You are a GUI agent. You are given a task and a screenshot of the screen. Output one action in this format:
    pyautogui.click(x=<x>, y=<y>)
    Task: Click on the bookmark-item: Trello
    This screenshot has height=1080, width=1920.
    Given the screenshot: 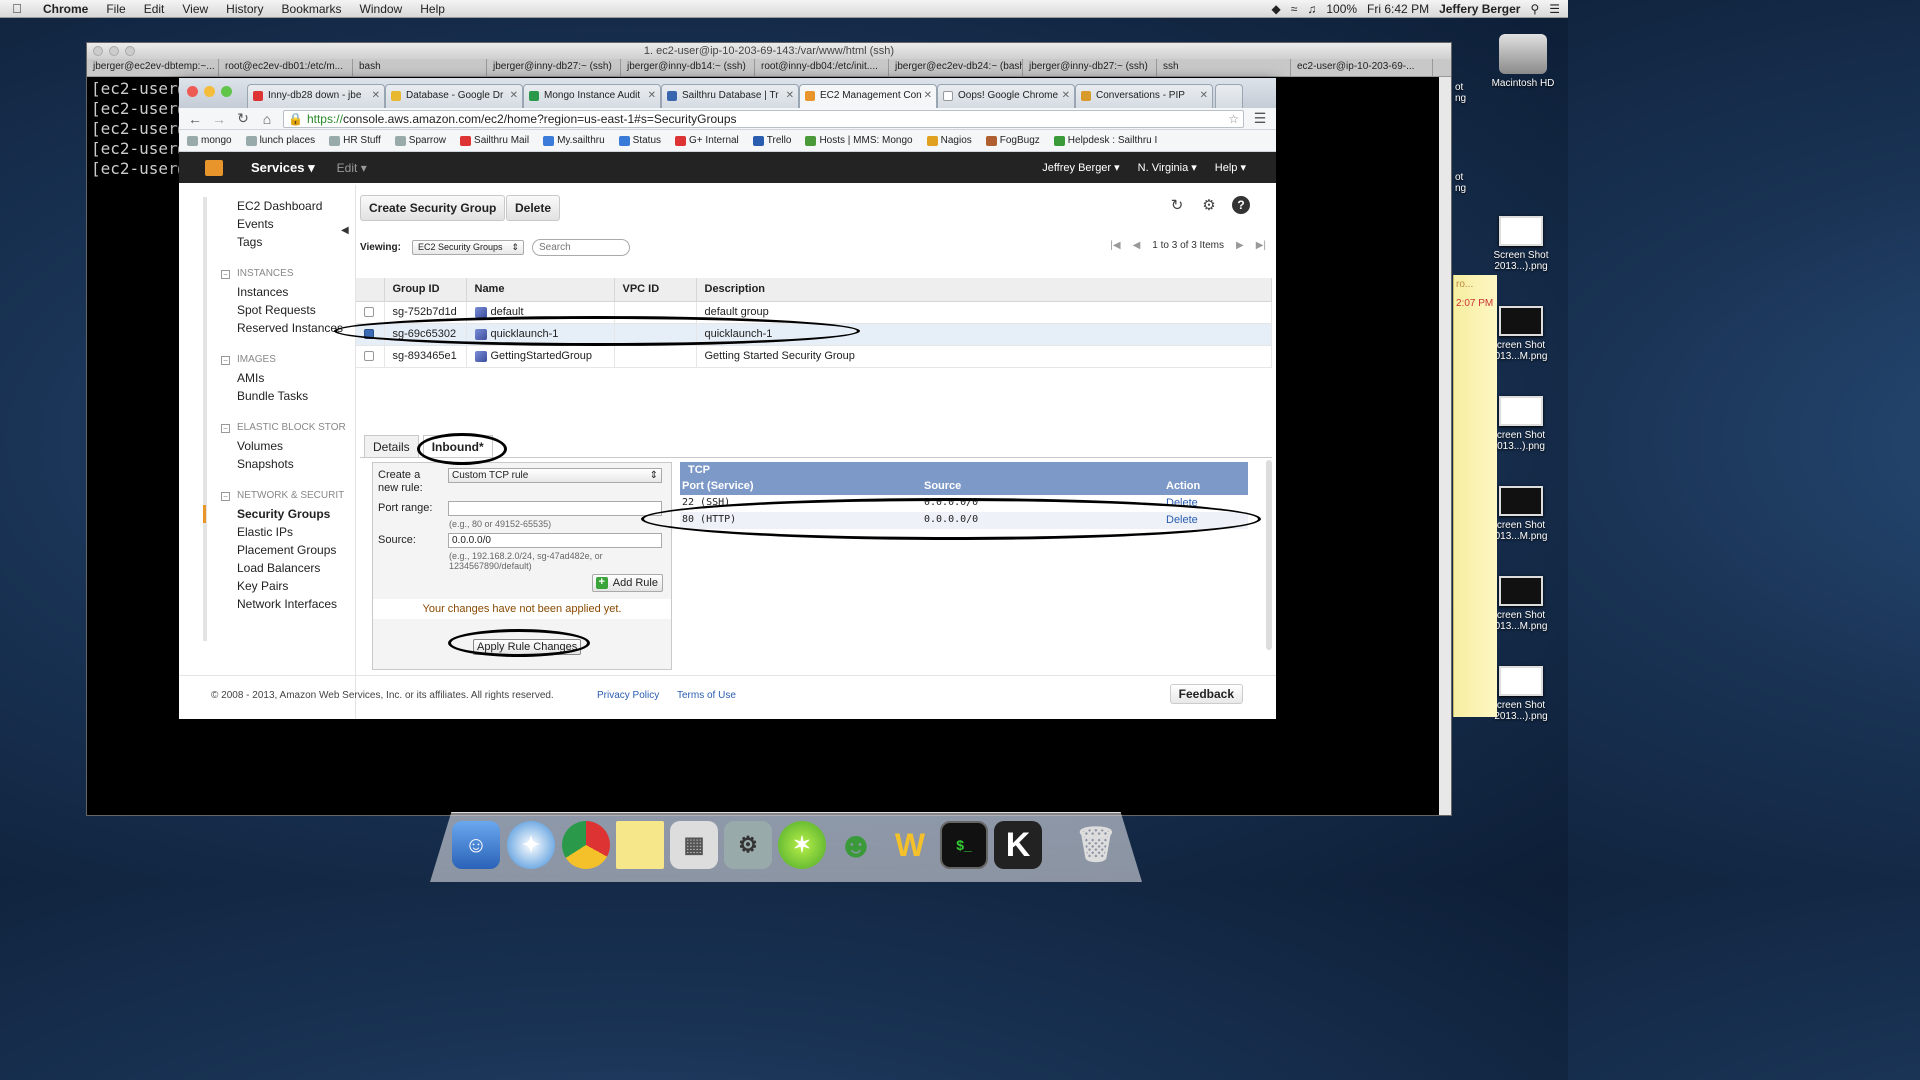 What is the action you would take?
    pyautogui.click(x=771, y=140)
    